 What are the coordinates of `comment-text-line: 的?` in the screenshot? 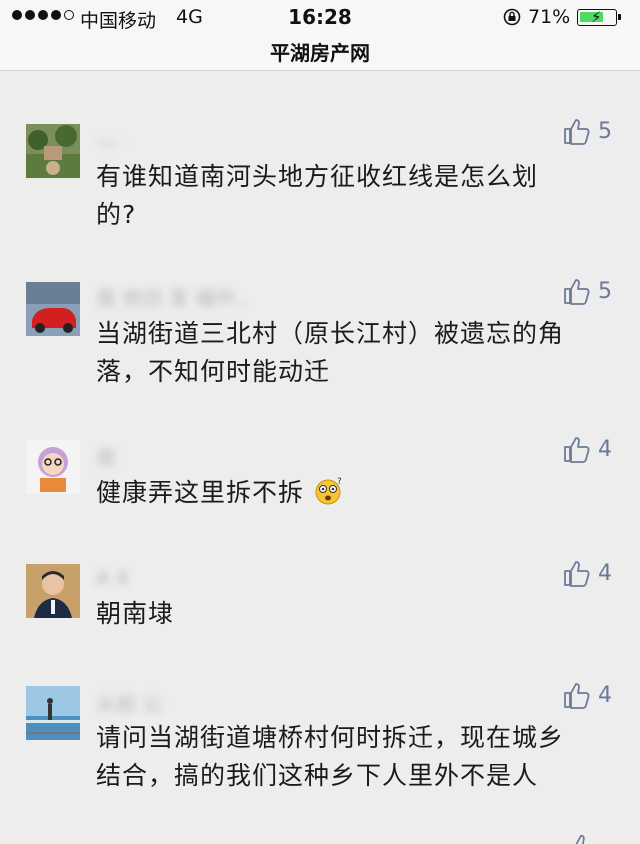 It's located at (116, 214).